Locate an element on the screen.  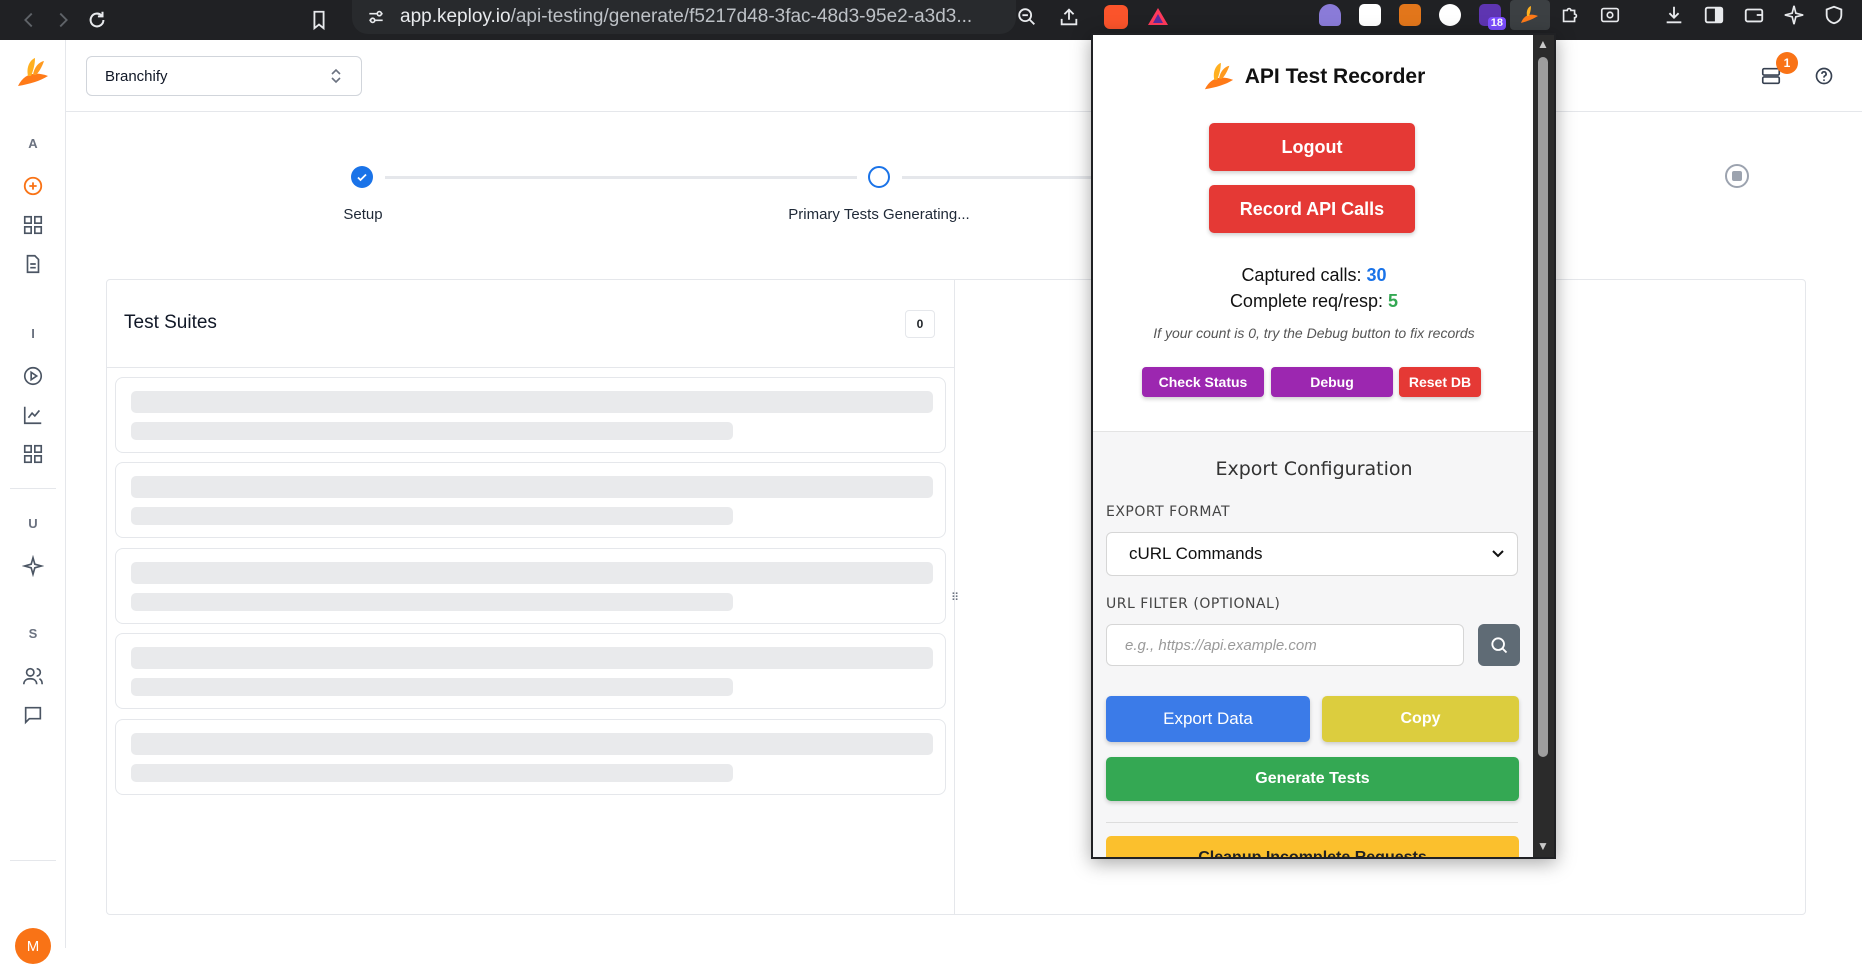
reload-icon is located at coordinates (97, 19).